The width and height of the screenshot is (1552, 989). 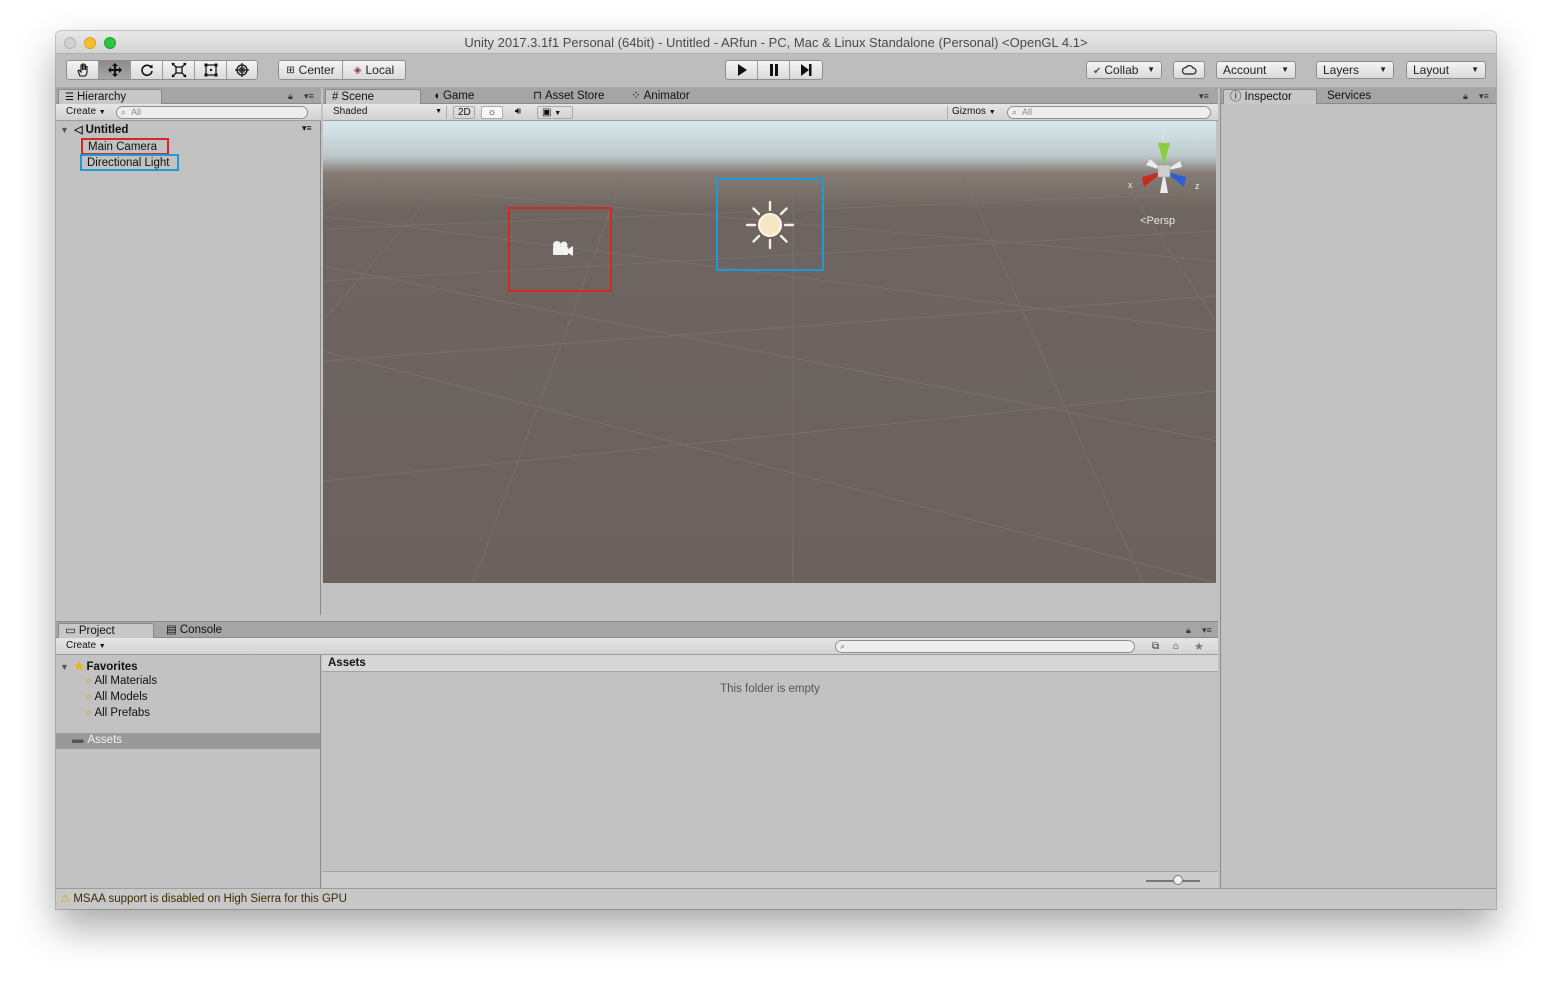 I want to click on pause-icon, so click(x=773, y=70).